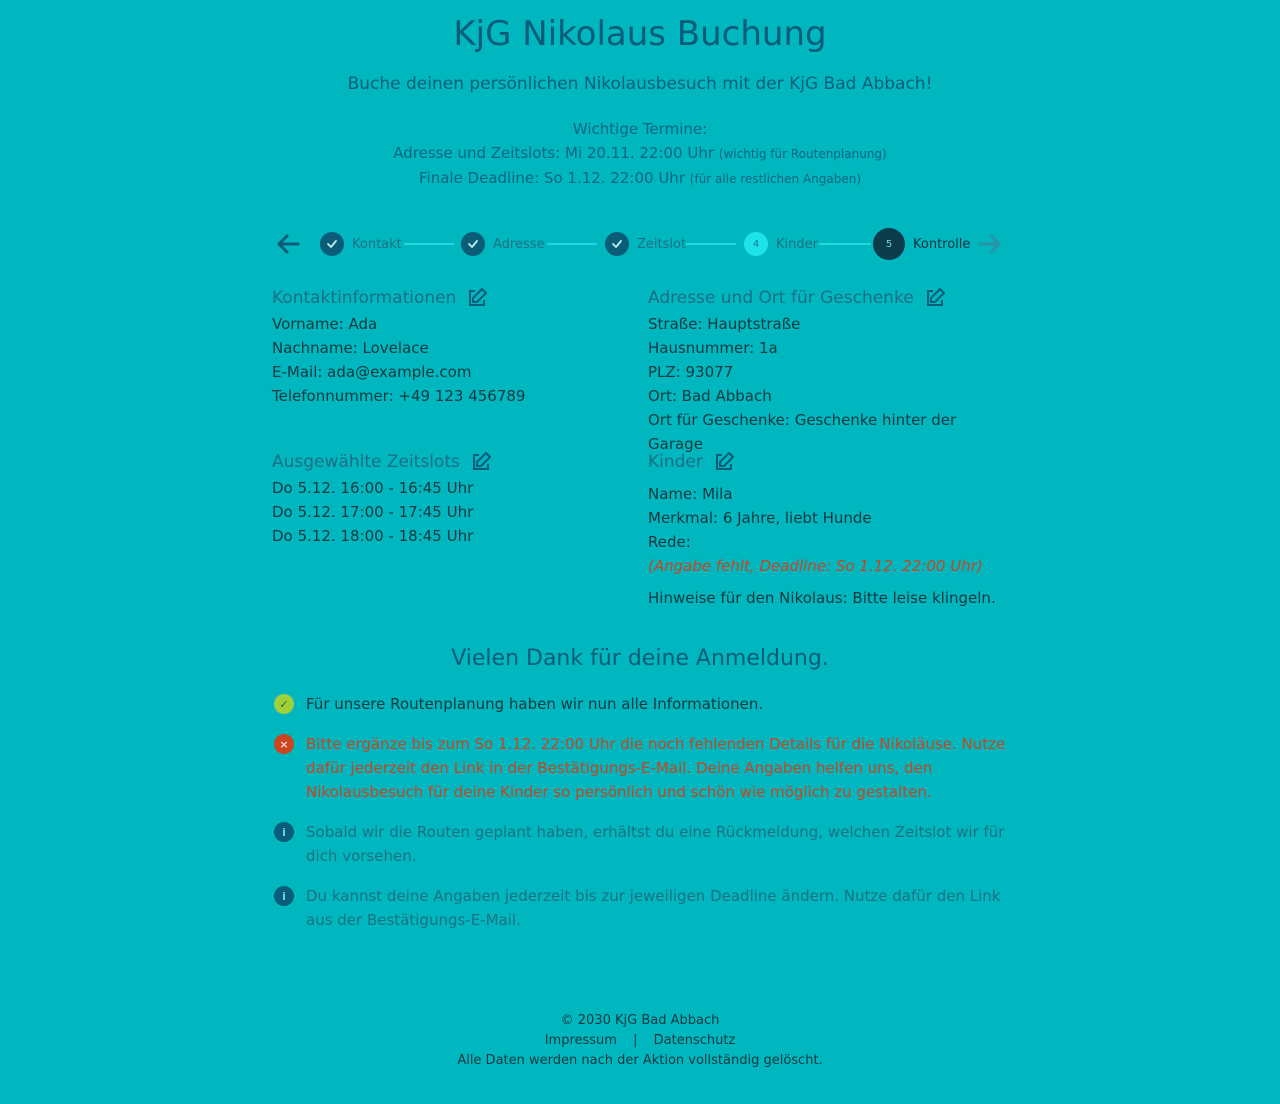 Image resolution: width=1280 pixels, height=1104 pixels. I want to click on slot-item: Do 5.12. 18:00 - 18:45 Uhr, so click(373, 536).